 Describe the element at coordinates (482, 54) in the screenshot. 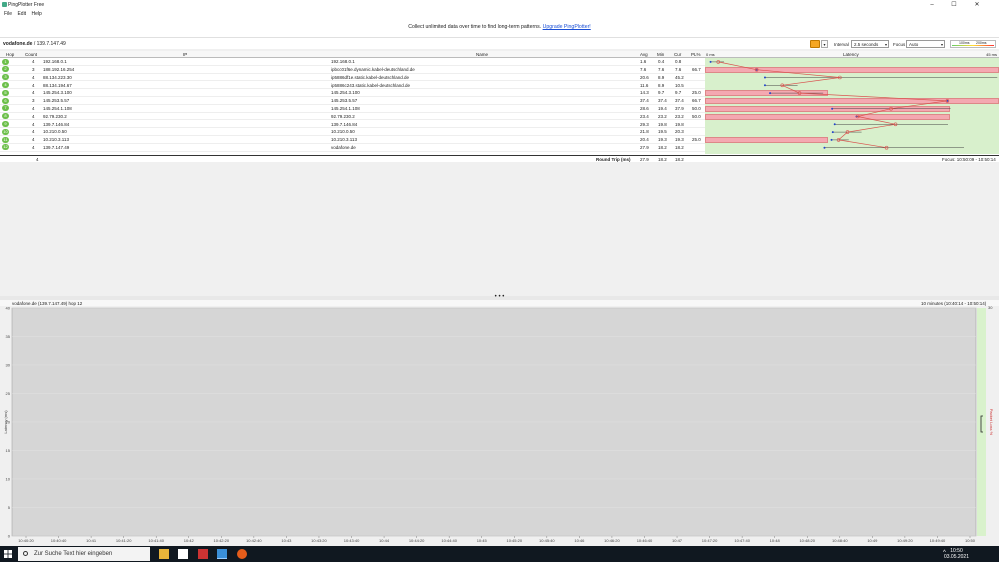

I see `col-name: Name` at that location.